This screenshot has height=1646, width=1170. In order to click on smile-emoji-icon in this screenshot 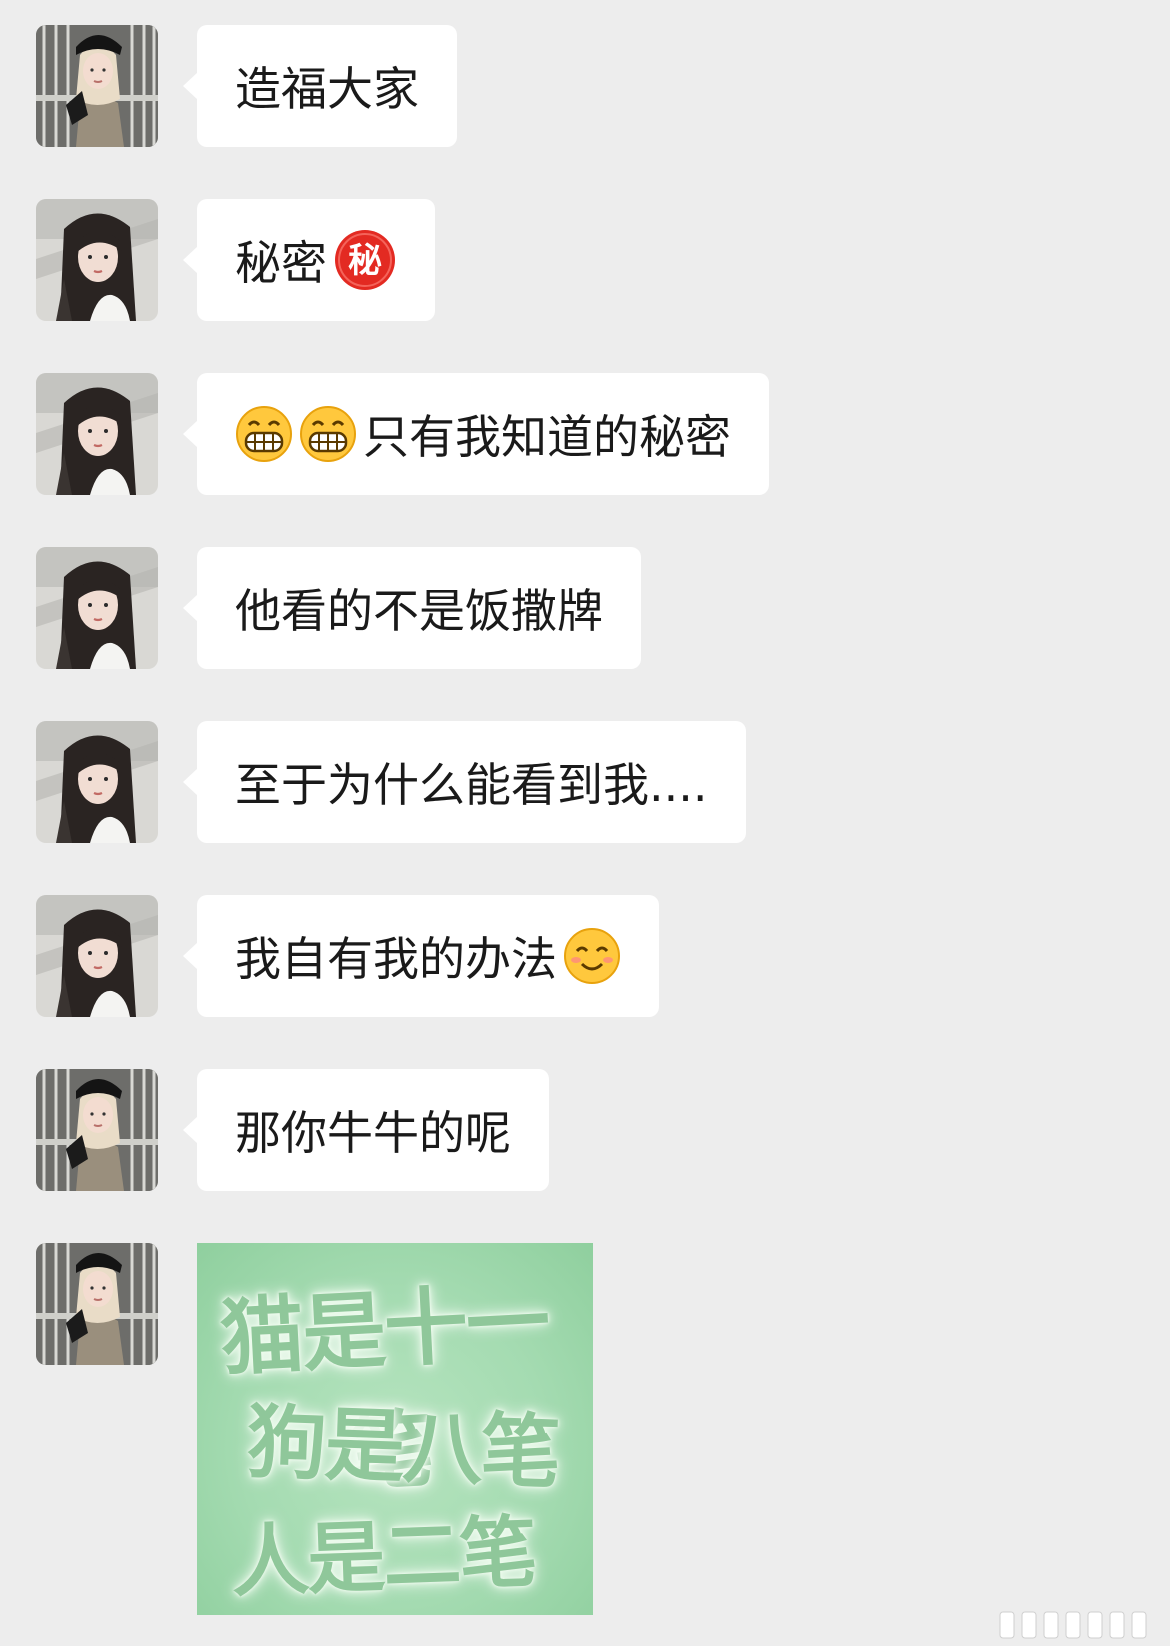, I will do `click(592, 956)`.